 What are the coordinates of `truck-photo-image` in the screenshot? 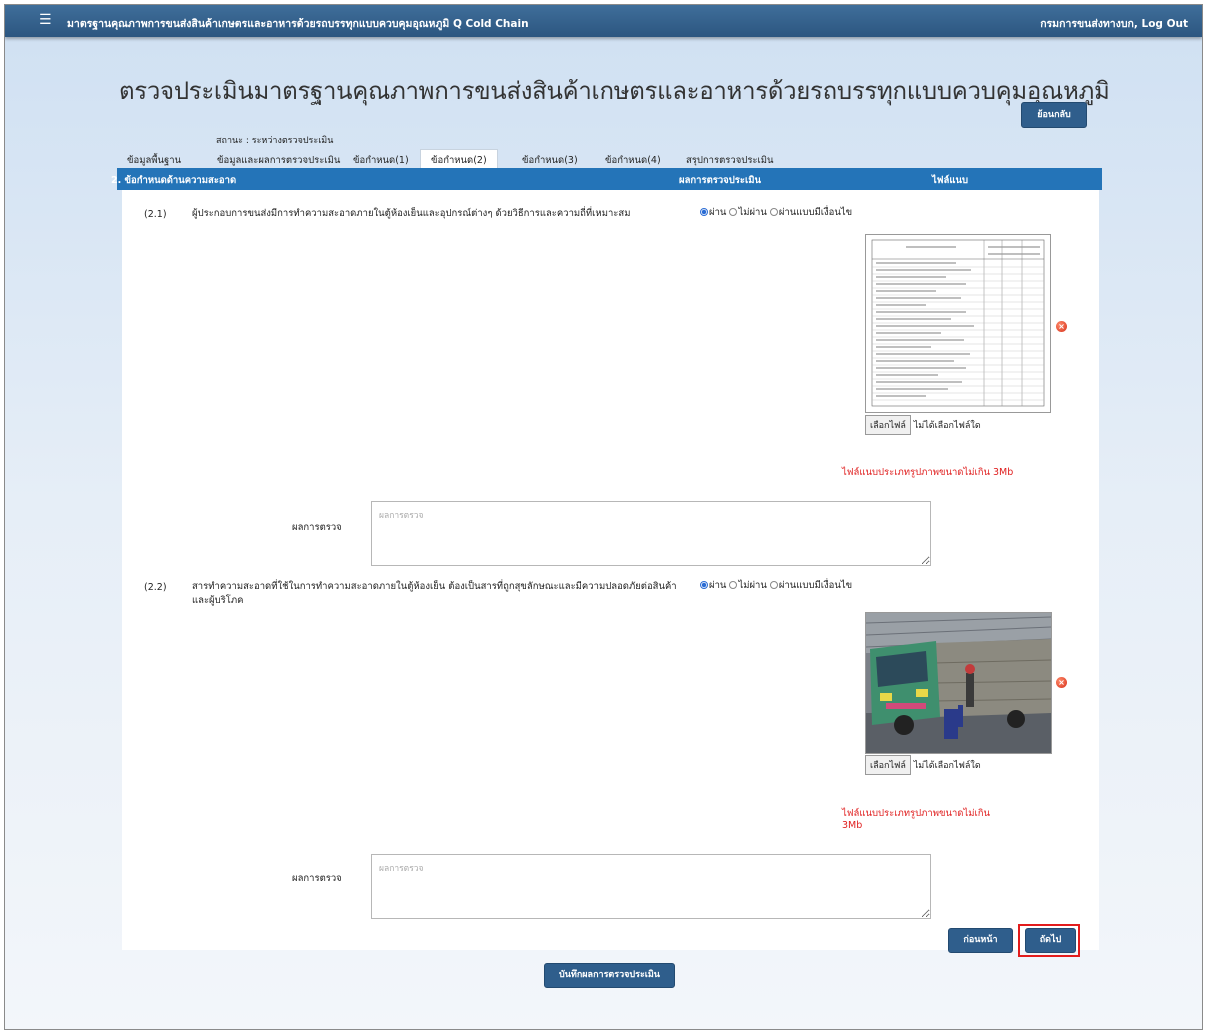 It's located at (958, 683).